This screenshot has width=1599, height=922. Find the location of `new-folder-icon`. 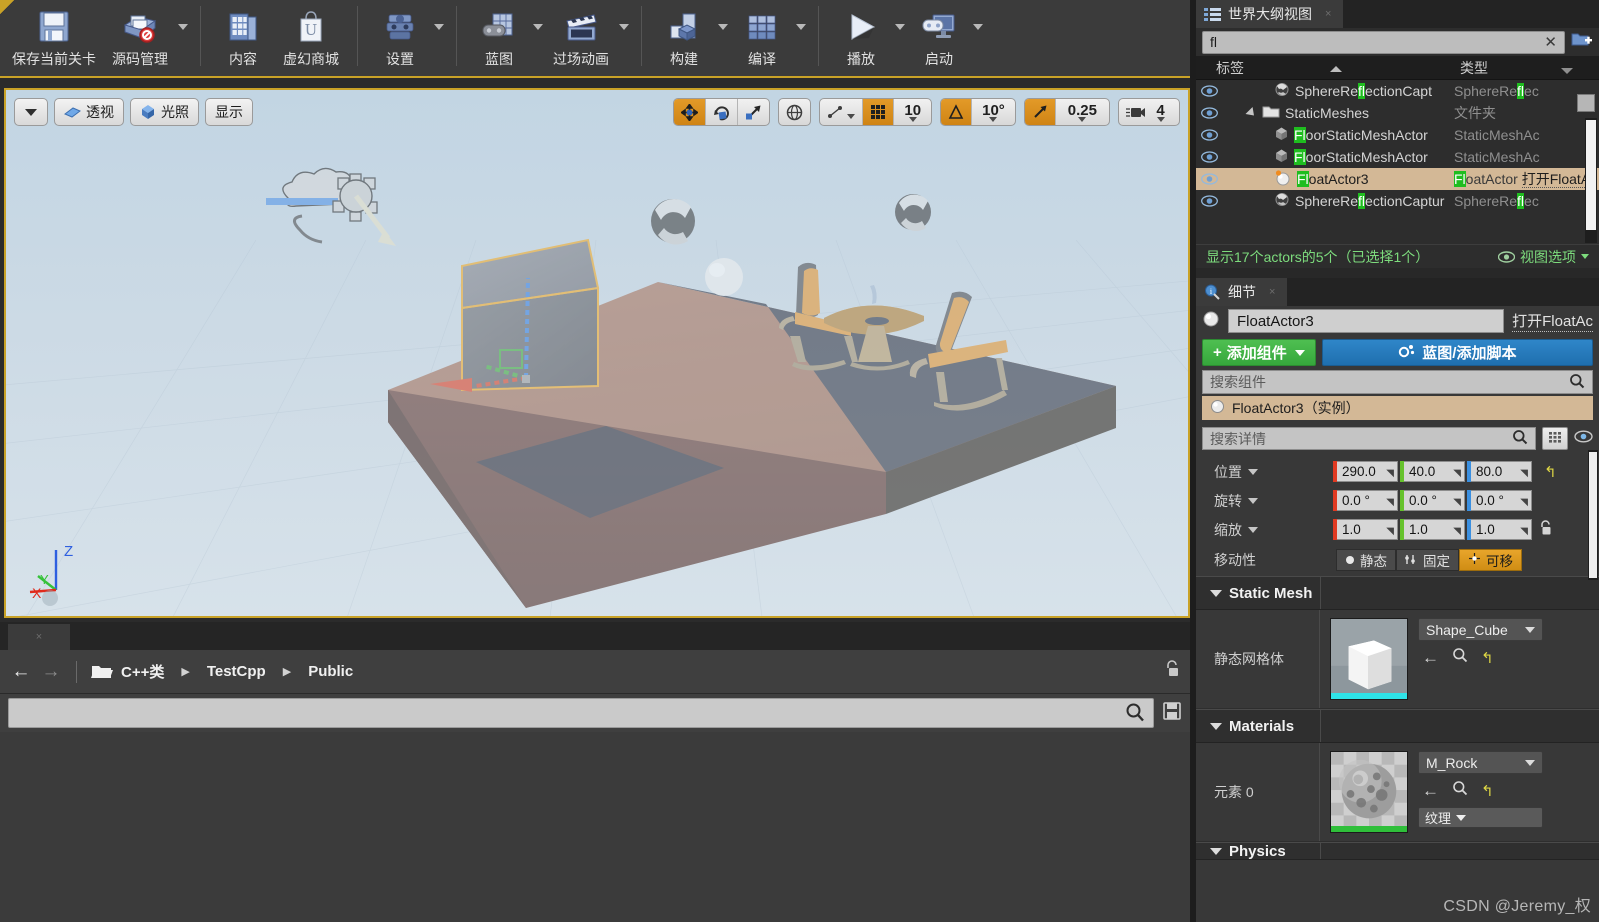

new-folder-icon is located at coordinates (1582, 42).